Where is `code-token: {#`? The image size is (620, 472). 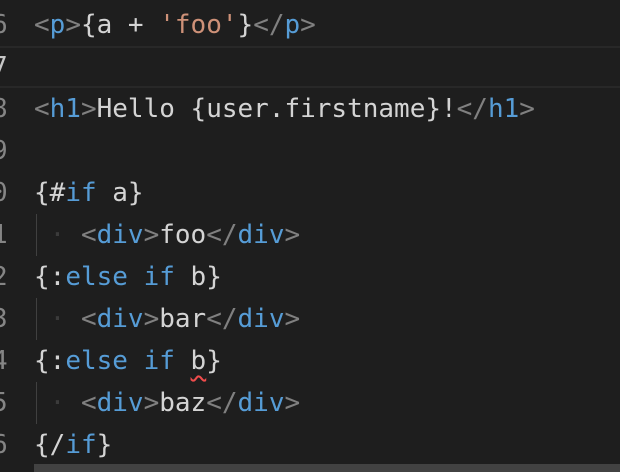
code-token: {# is located at coordinates (50, 193).